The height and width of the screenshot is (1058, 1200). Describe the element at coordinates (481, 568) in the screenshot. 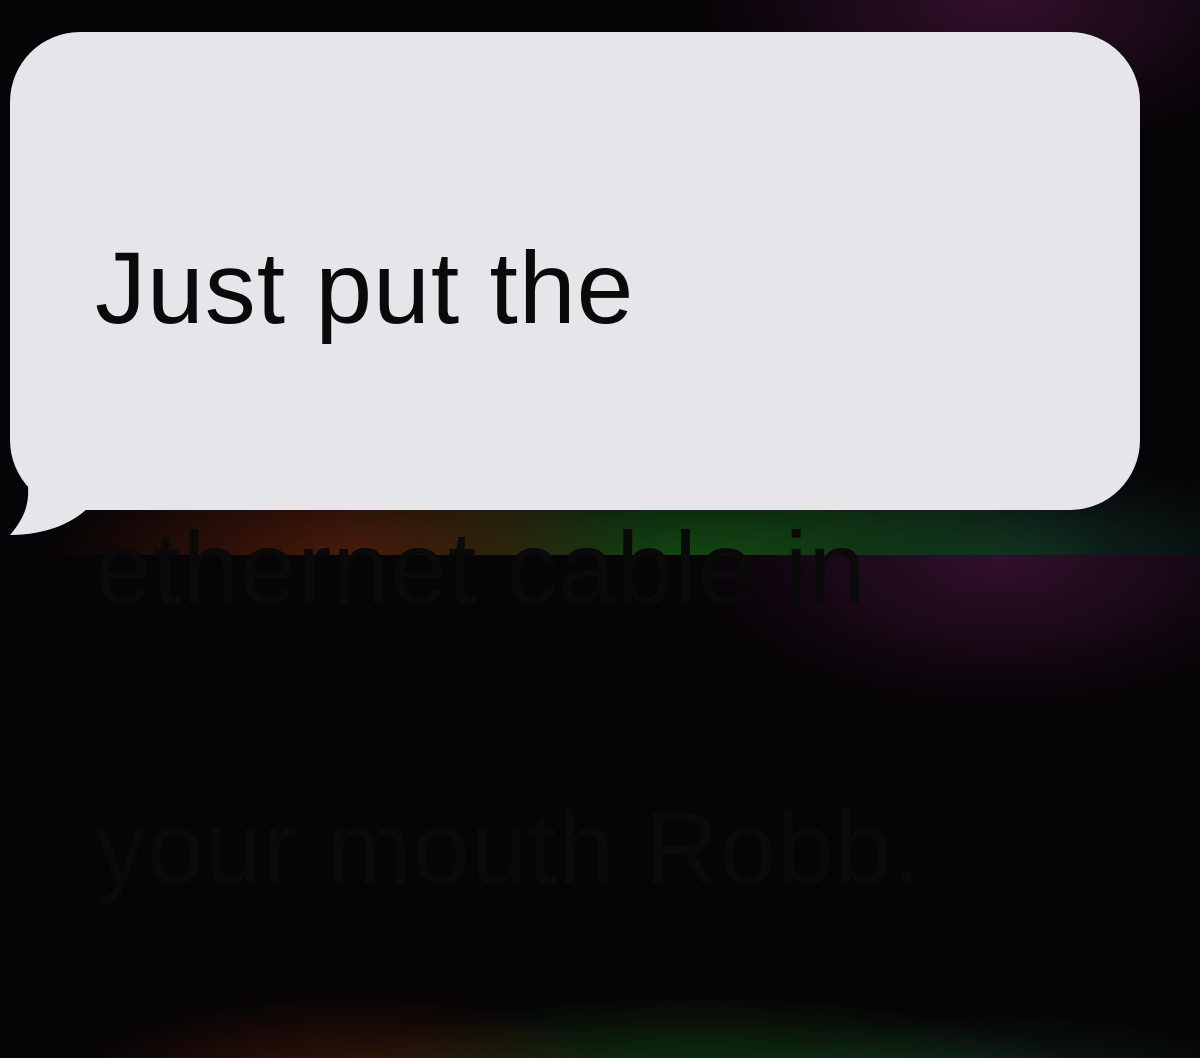

I see `message-line: ethernet cable in` at that location.